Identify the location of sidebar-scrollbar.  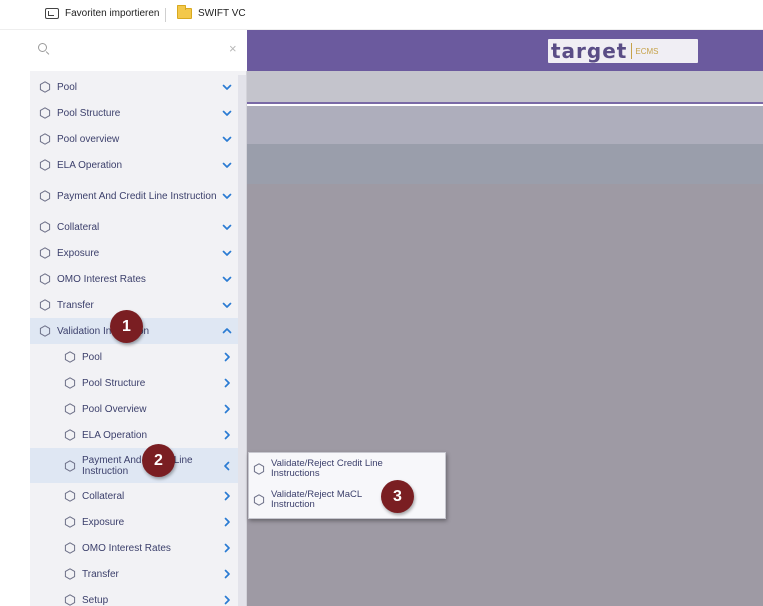
(242, 340).